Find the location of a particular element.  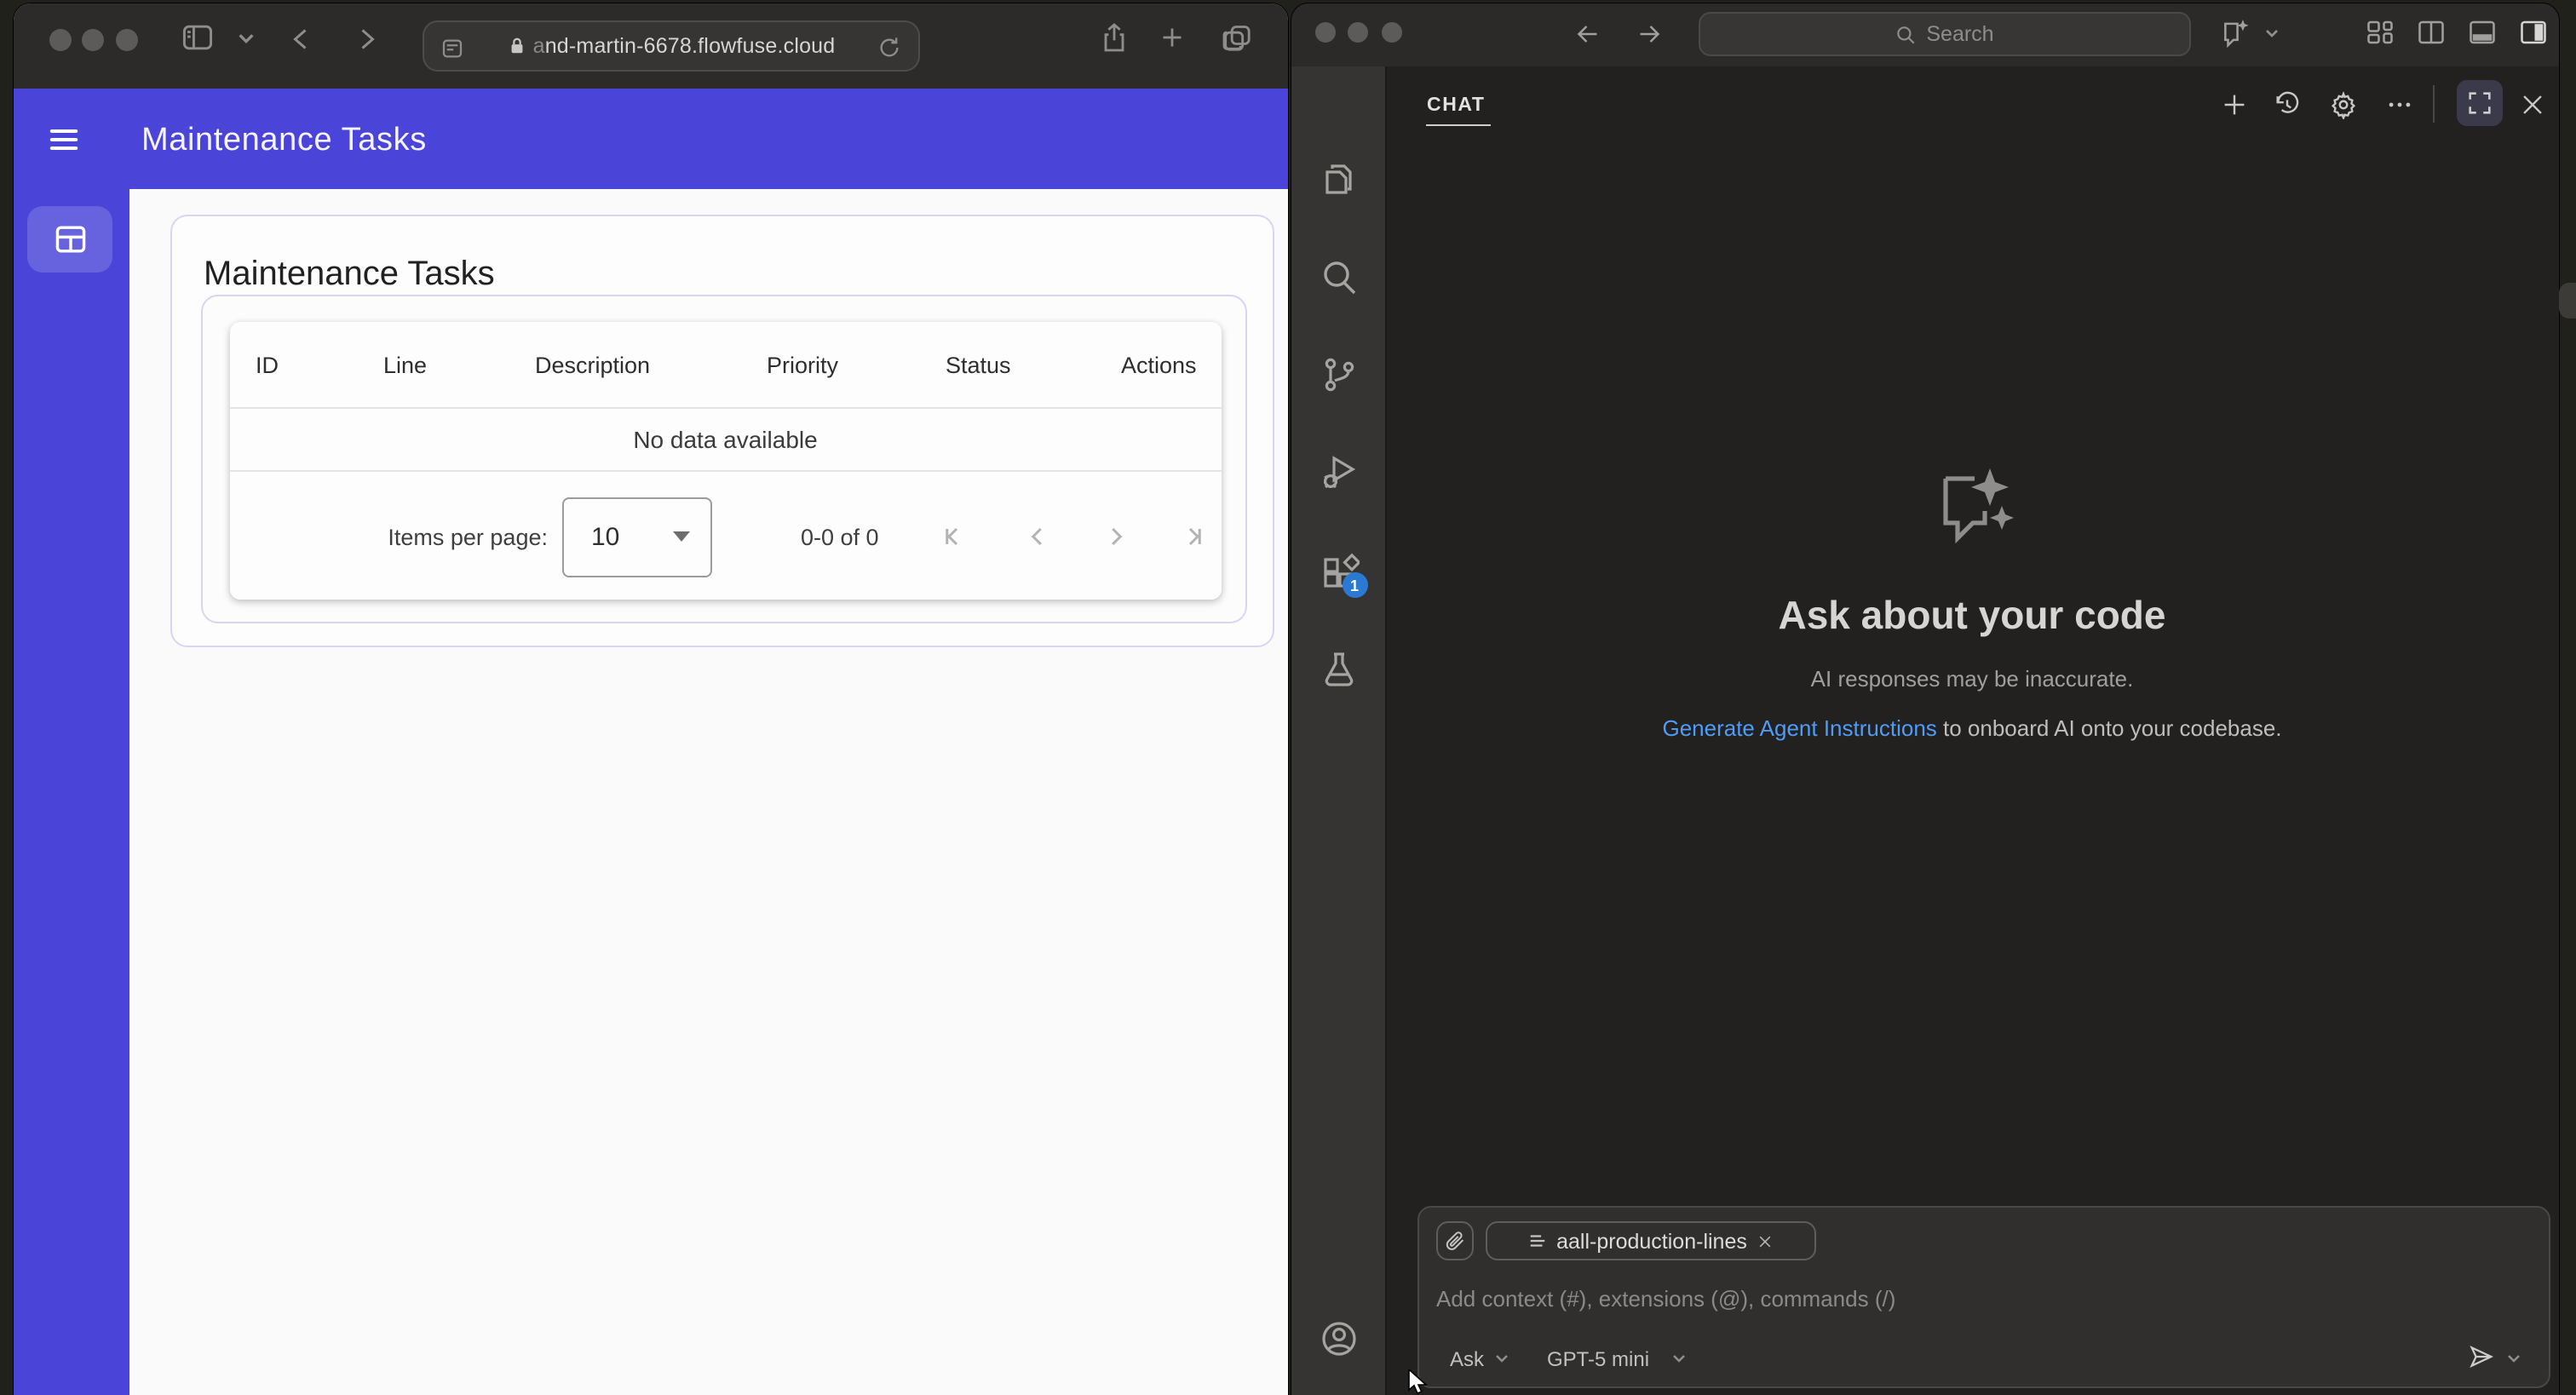

chat-history-icon is located at coordinates (2286, 104).